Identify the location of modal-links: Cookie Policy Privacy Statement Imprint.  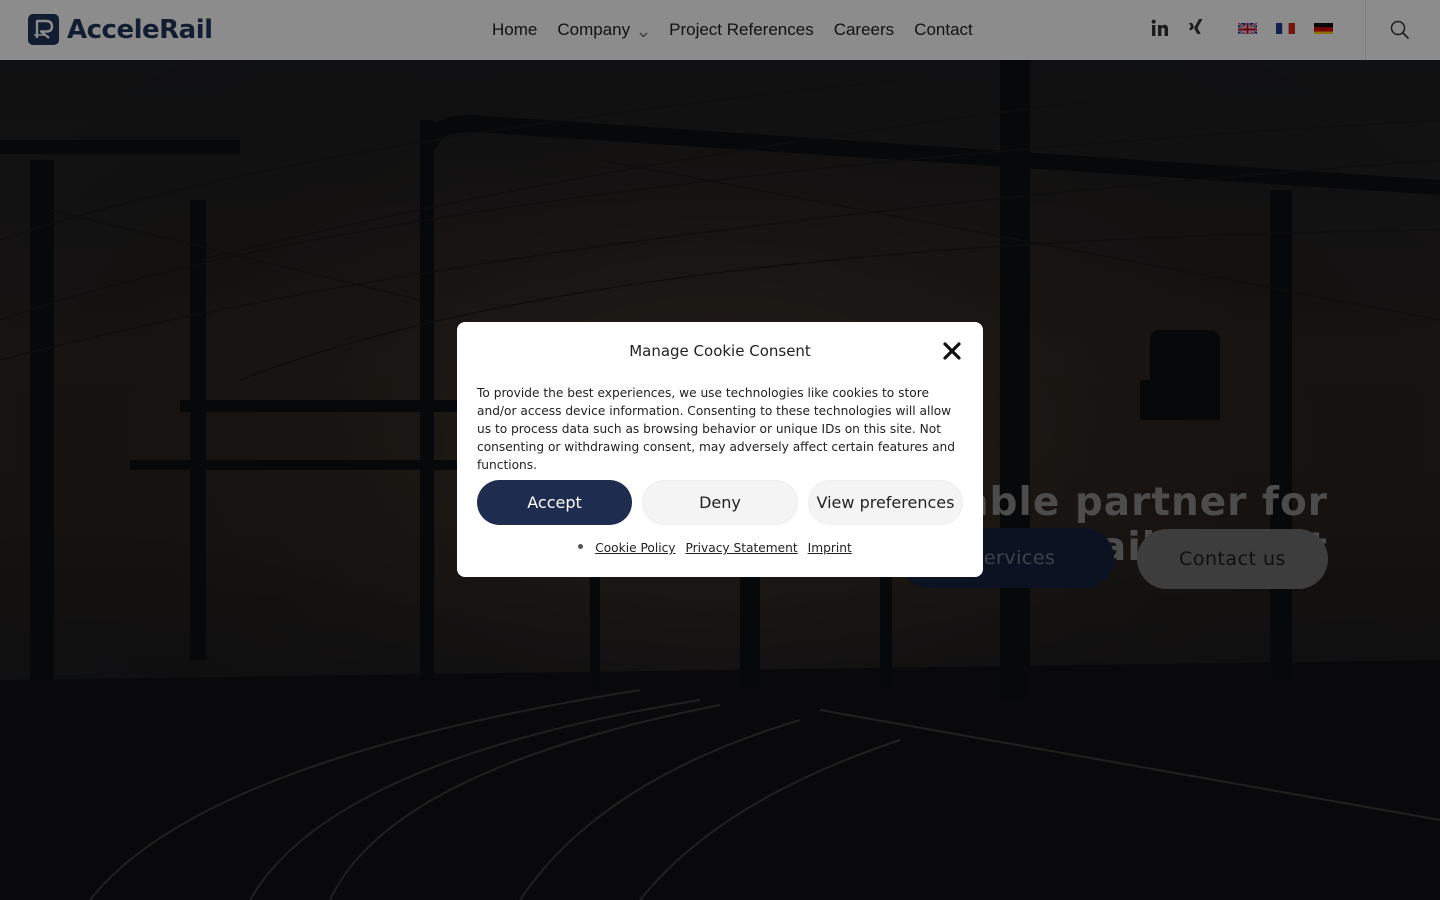
(720, 548).